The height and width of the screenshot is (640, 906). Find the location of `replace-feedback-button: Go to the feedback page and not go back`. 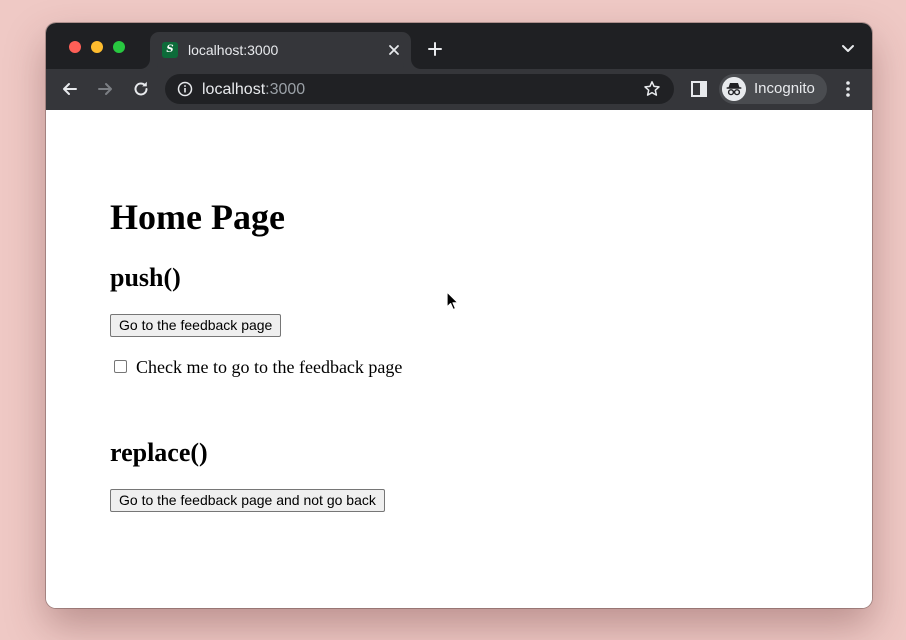

replace-feedback-button: Go to the feedback page and not go back is located at coordinates (247, 500).